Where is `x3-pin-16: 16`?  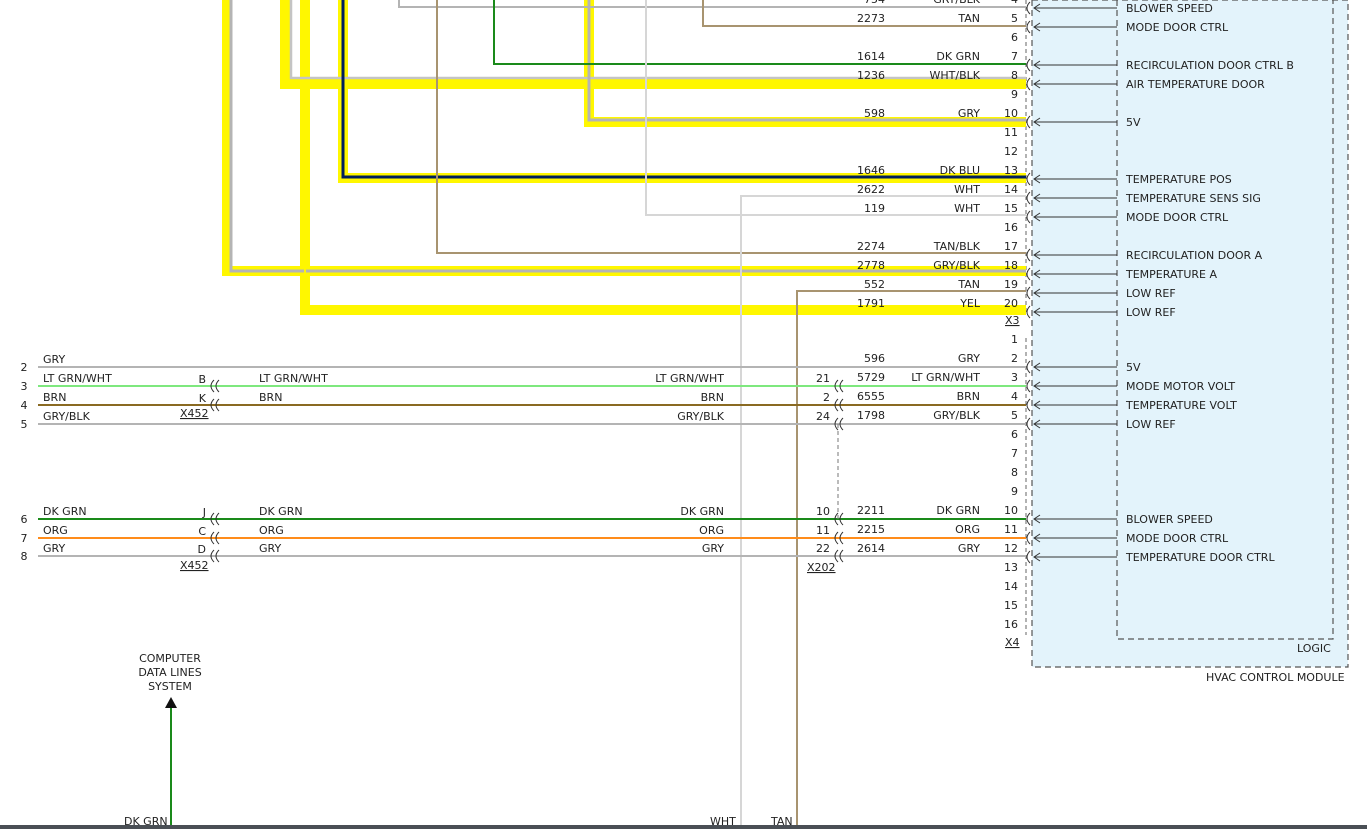 x3-pin-16: 16 is located at coordinates (1011, 227).